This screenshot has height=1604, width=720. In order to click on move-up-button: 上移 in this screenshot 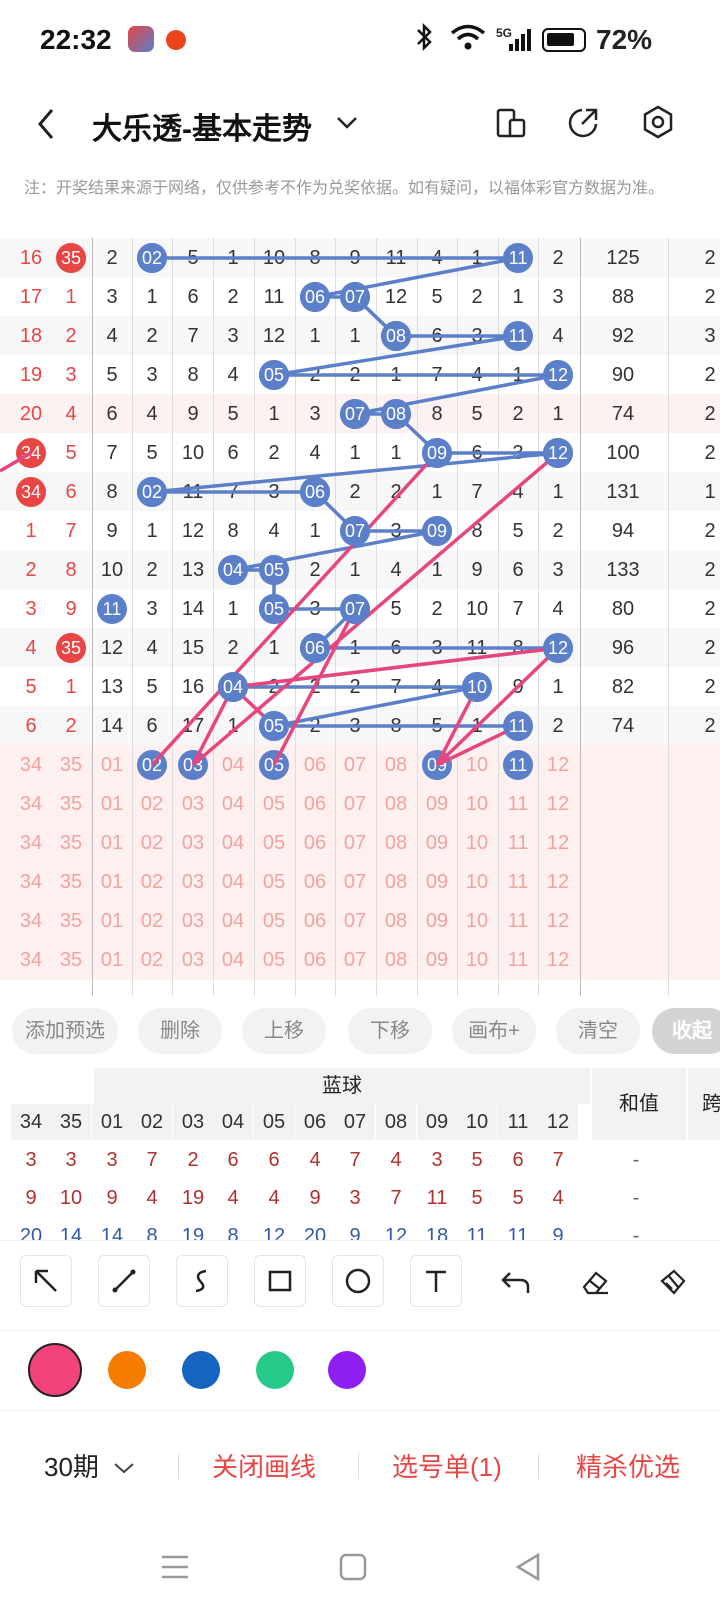, I will do `click(284, 1031)`.